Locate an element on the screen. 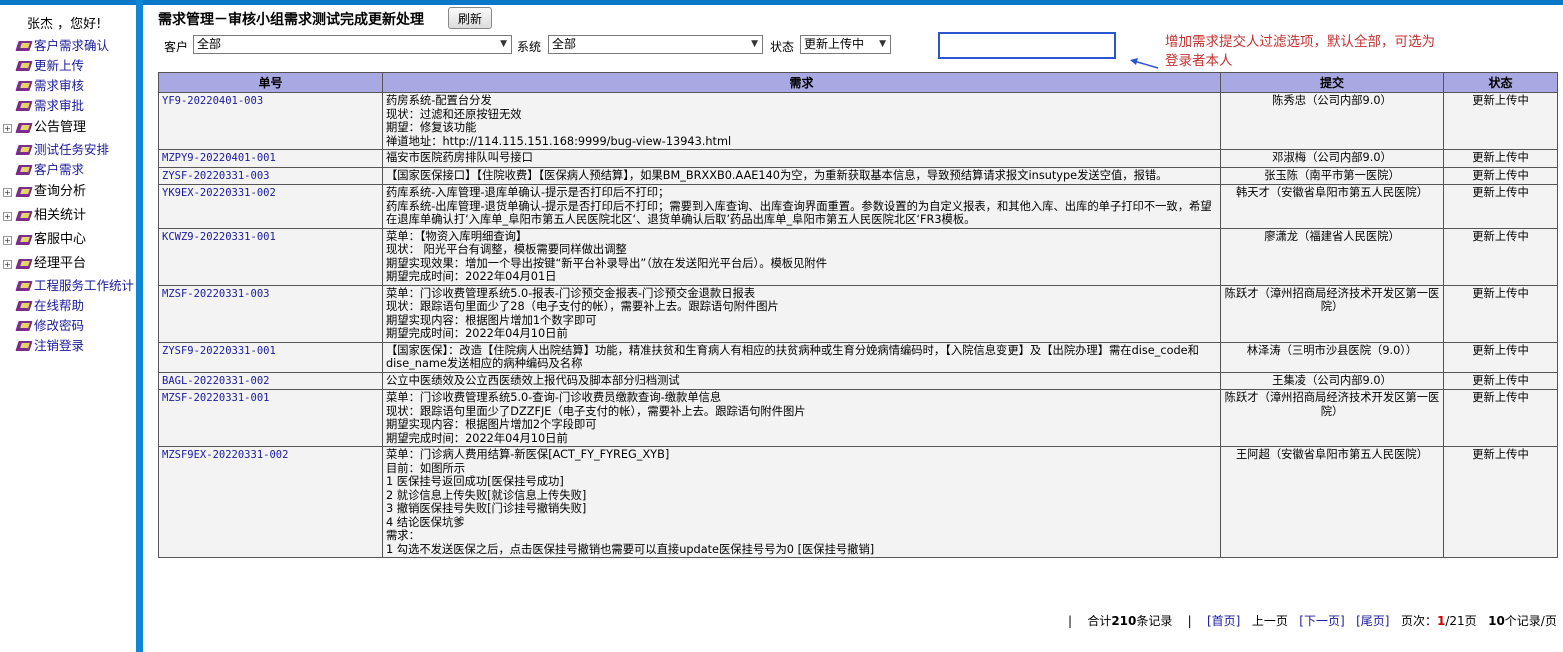 The height and width of the screenshot is (652, 1563). sidebar-item-label: 更新上传 is located at coordinates (59, 66).